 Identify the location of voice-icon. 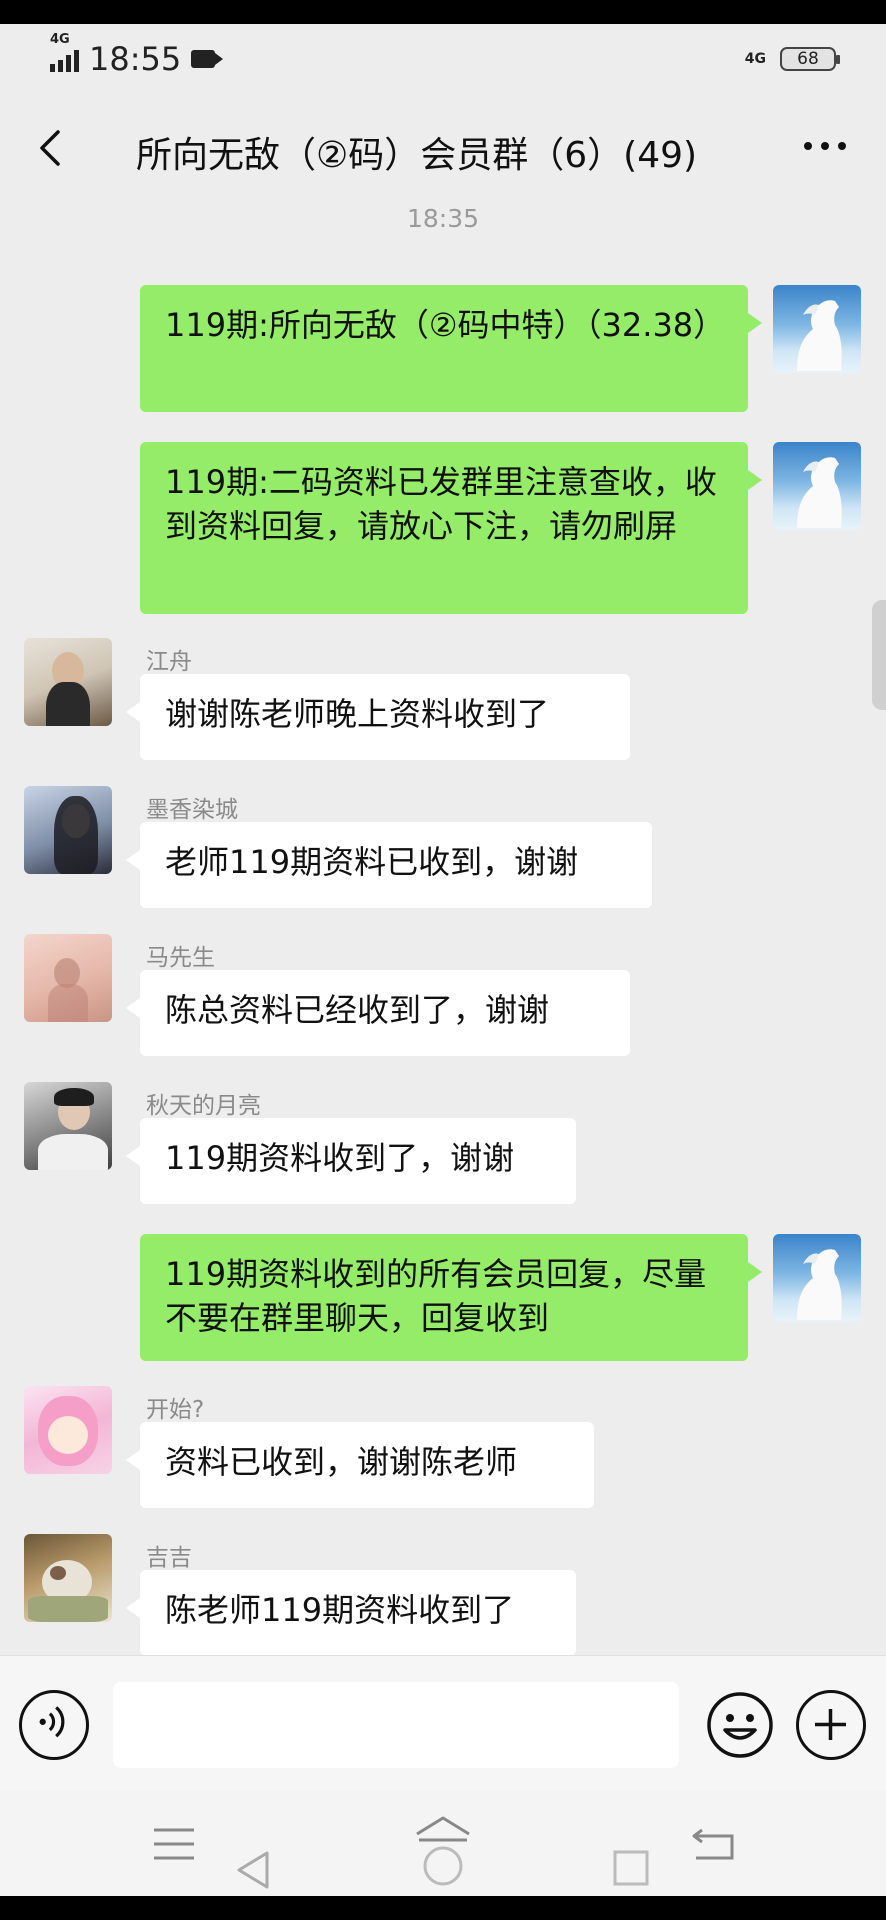
(54, 1725).